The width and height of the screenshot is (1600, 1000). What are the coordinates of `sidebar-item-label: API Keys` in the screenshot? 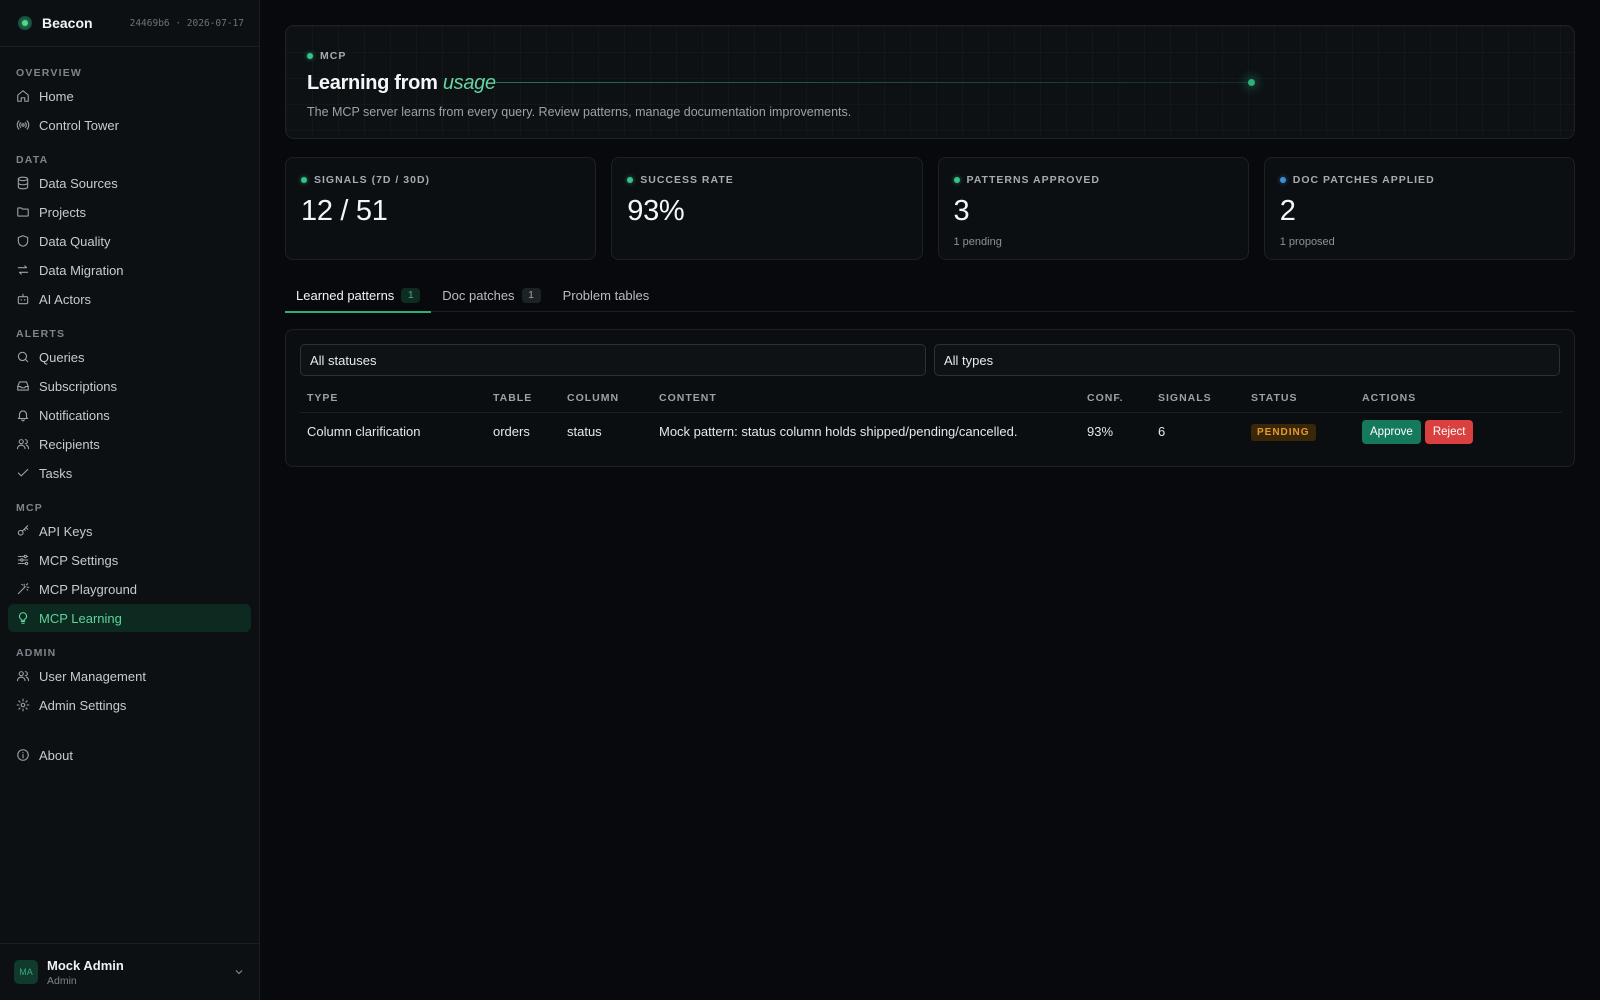 It's located at (66, 531).